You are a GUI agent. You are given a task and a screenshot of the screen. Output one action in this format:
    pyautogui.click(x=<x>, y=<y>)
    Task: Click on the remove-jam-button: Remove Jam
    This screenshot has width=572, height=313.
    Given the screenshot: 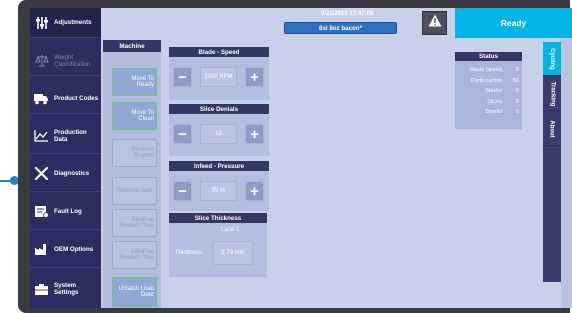 What is the action you would take?
    pyautogui.click(x=134, y=191)
    